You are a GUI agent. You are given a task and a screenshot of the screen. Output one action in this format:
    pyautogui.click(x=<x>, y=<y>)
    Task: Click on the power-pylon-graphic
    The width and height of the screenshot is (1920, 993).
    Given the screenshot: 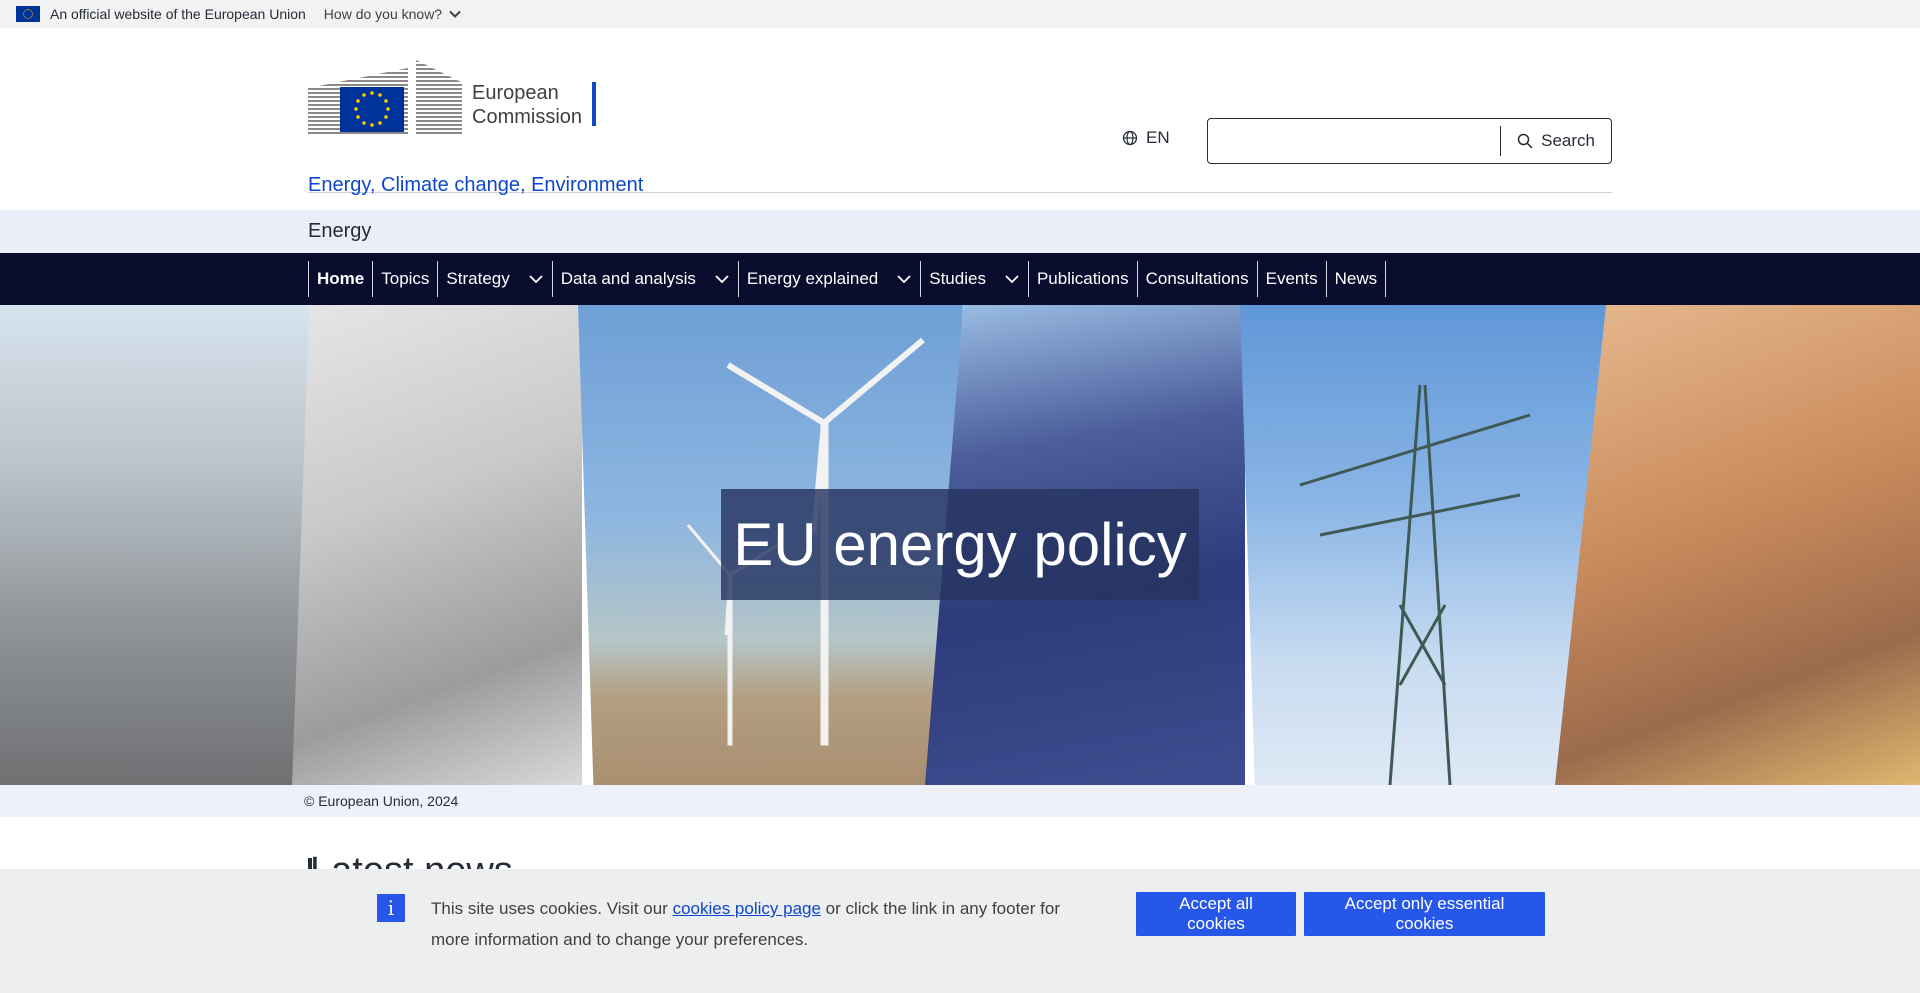 What is the action you would take?
    pyautogui.click(x=1415, y=584)
    